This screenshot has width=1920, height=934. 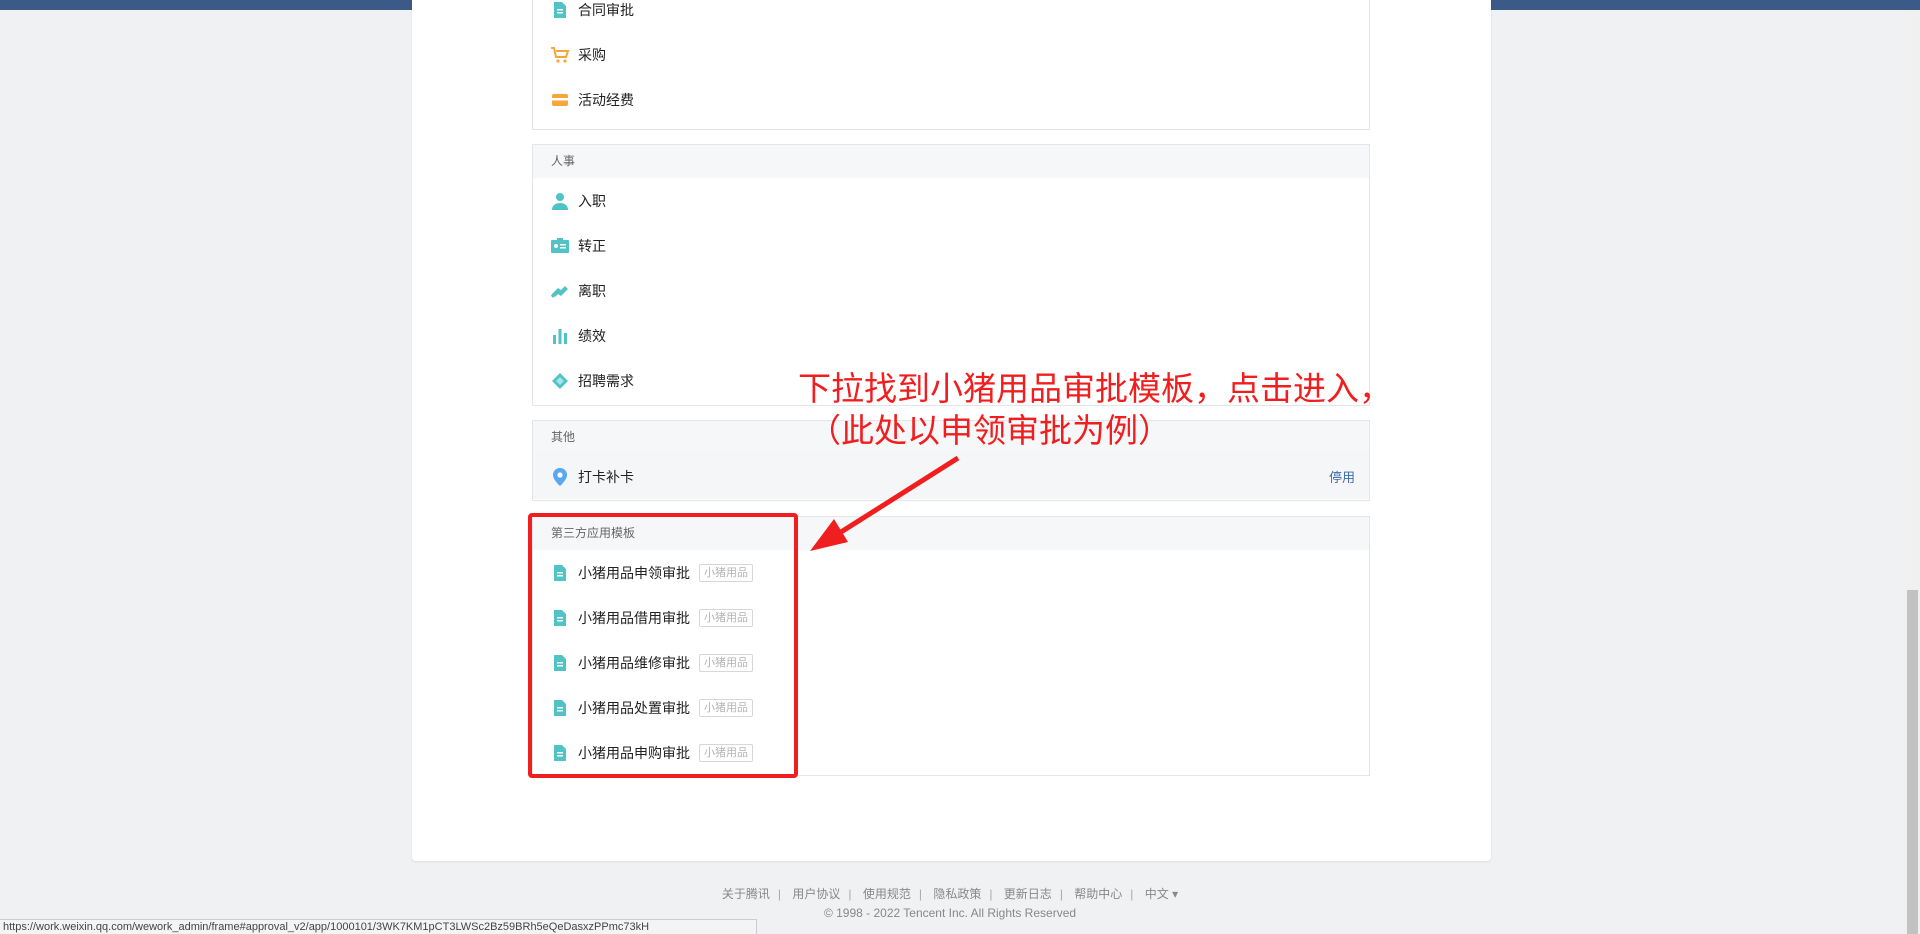 I want to click on handshake-icon, so click(x=560, y=291).